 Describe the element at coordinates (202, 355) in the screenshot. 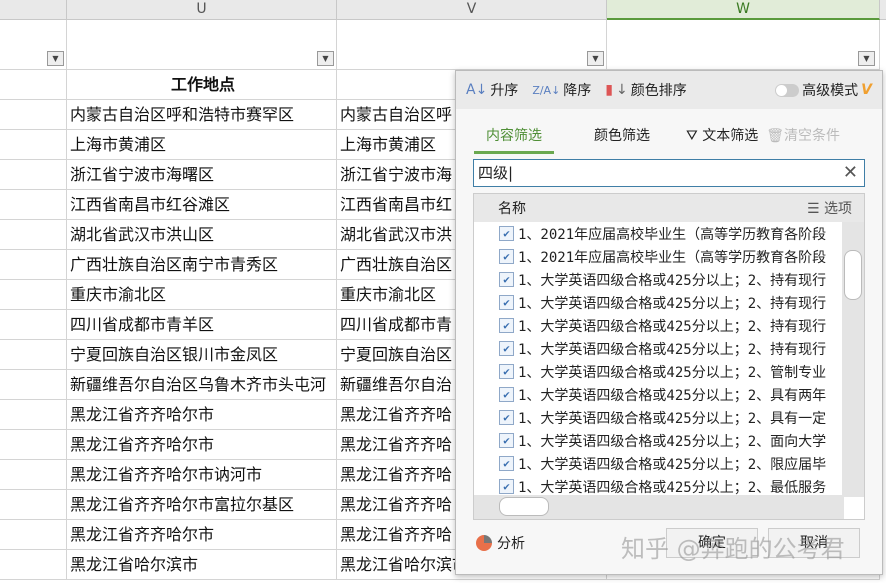

I see `table-cell: 宁夏回族自治区银川市金凤区` at that location.